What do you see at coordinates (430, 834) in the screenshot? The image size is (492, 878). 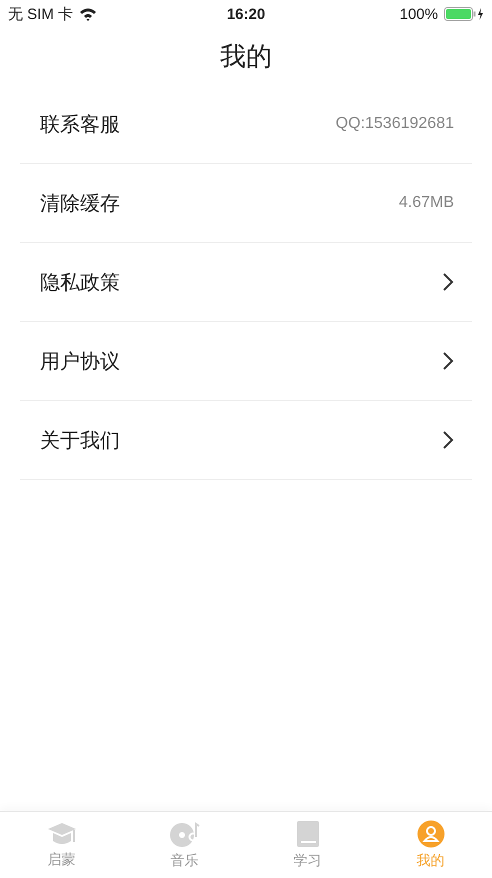 I see `user-icon` at bounding box center [430, 834].